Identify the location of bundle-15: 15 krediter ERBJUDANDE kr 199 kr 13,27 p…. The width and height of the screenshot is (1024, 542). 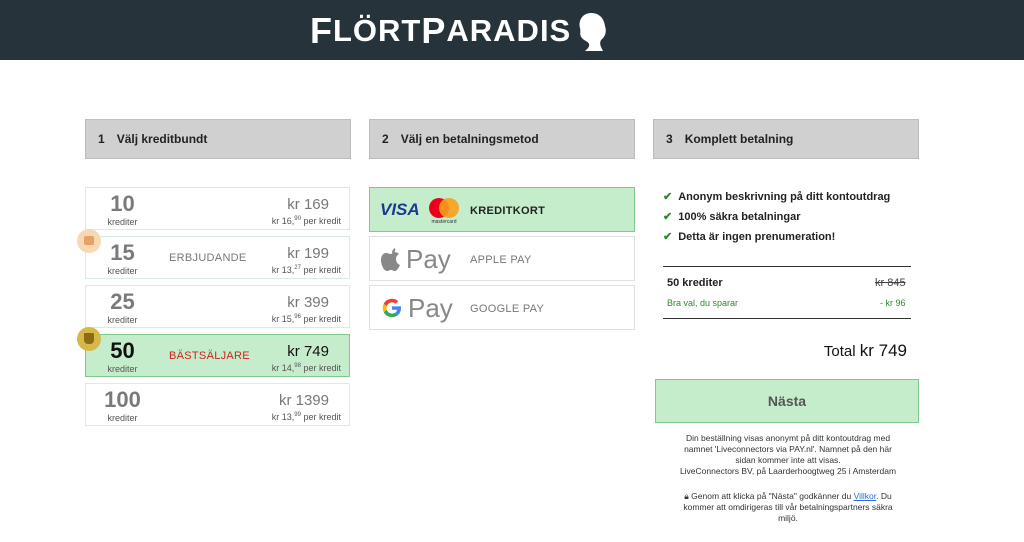
(217, 257).